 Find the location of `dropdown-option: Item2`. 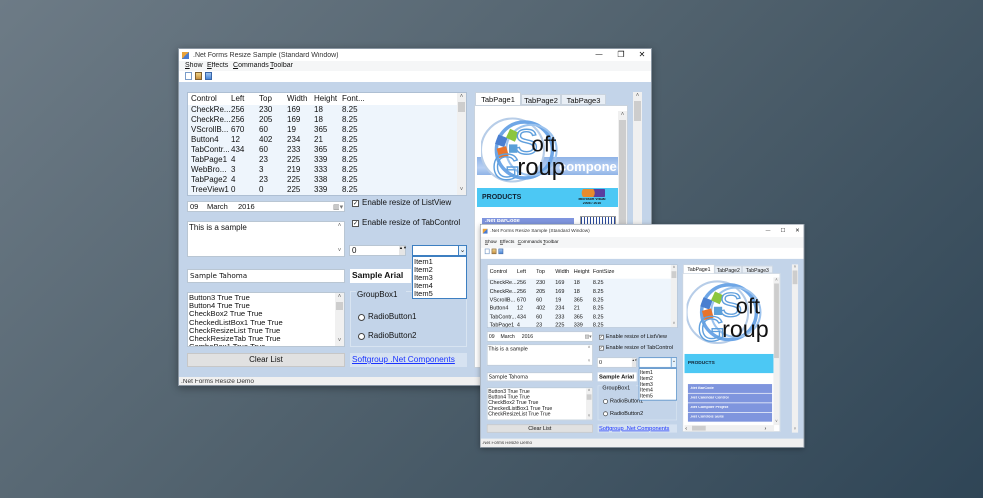

dropdown-option: Item2 is located at coordinates (439, 270).